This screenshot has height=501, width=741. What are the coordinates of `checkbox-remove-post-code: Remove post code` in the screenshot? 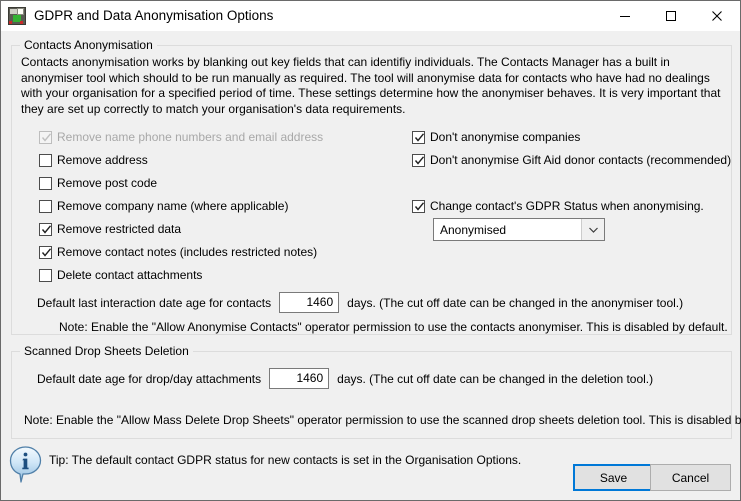 It's located at (98, 183).